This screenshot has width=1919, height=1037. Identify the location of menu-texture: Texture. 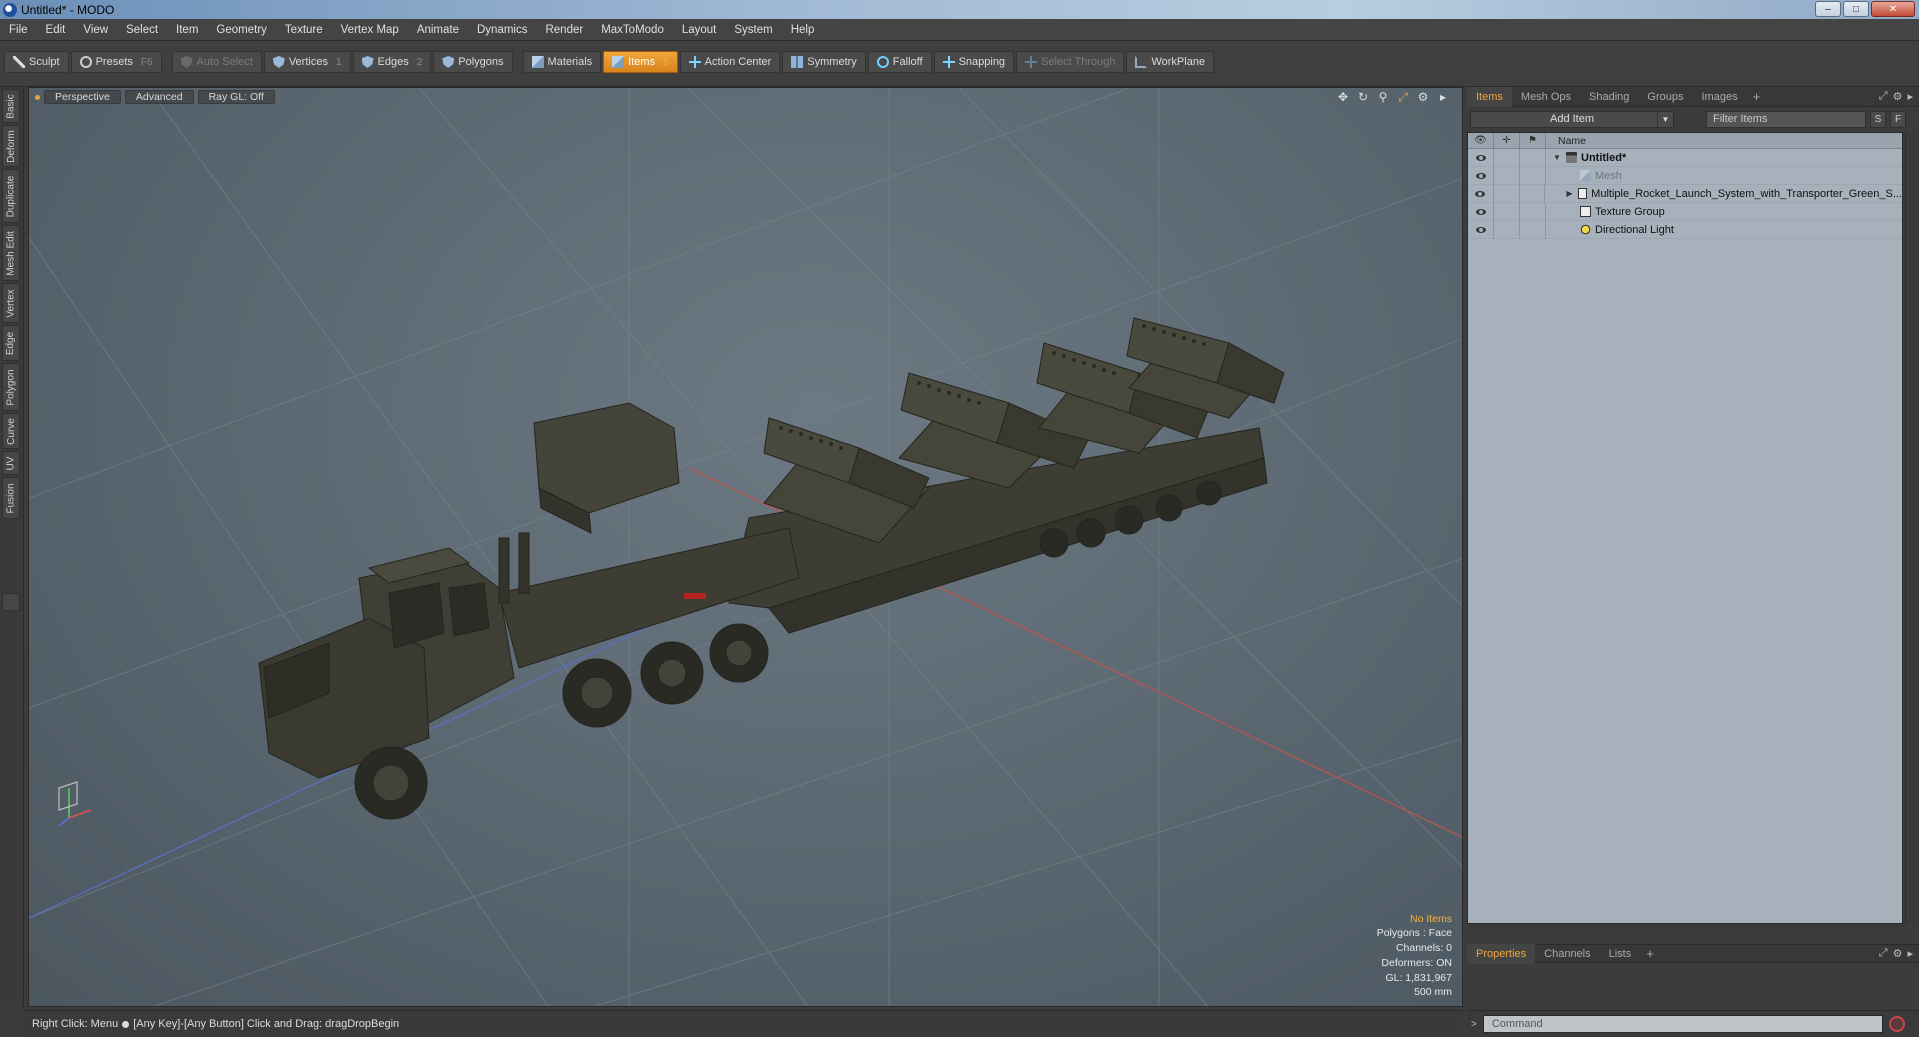
(304, 30).